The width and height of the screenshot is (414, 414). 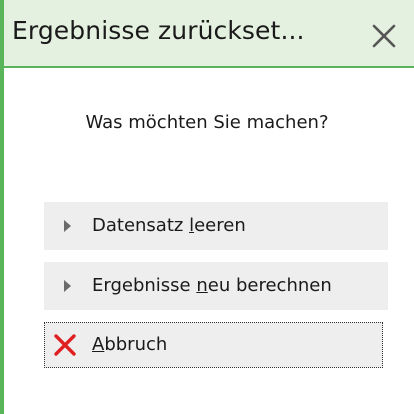 I want to click on clear-record-label: Datensatz leeren, so click(x=169, y=225).